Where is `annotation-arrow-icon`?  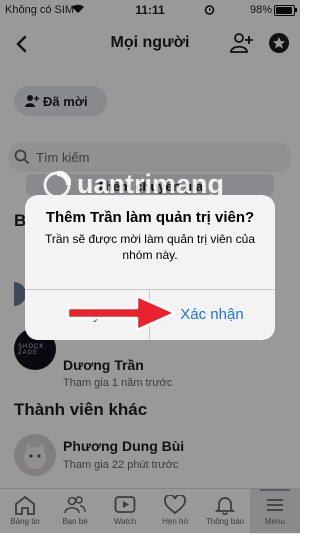
annotation-arrow-icon is located at coordinates (121, 313).